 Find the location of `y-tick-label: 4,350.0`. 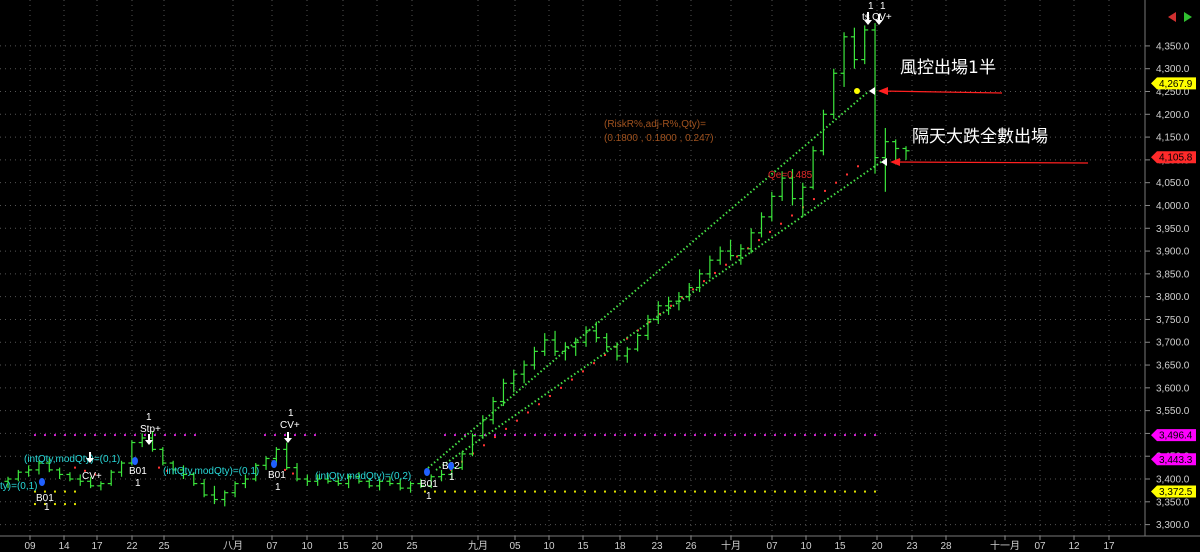

y-tick-label: 4,350.0 is located at coordinates (1173, 46).